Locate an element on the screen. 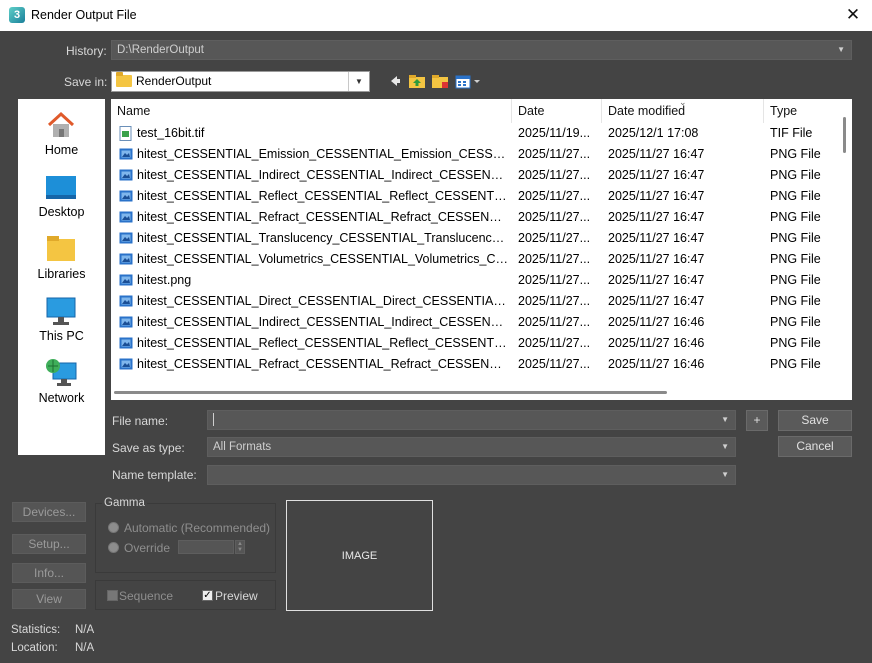 This screenshot has width=872, height=663. file-name-cell: test_16bit.tif is located at coordinates (171, 133).